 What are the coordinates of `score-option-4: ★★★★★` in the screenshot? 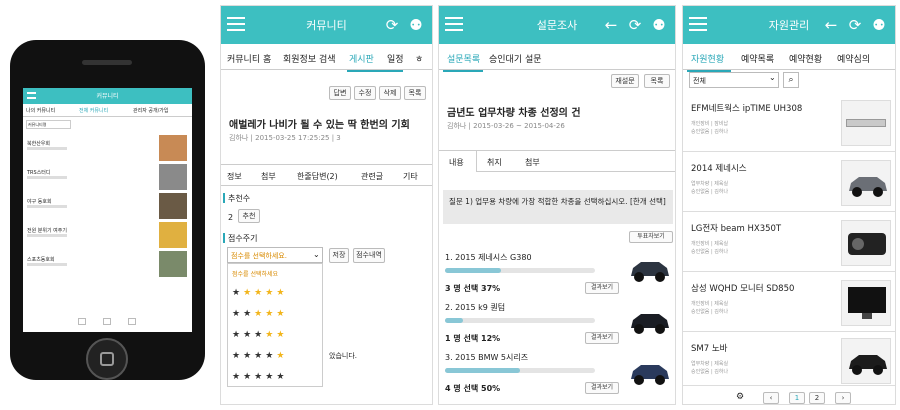 It's located at (259, 356).